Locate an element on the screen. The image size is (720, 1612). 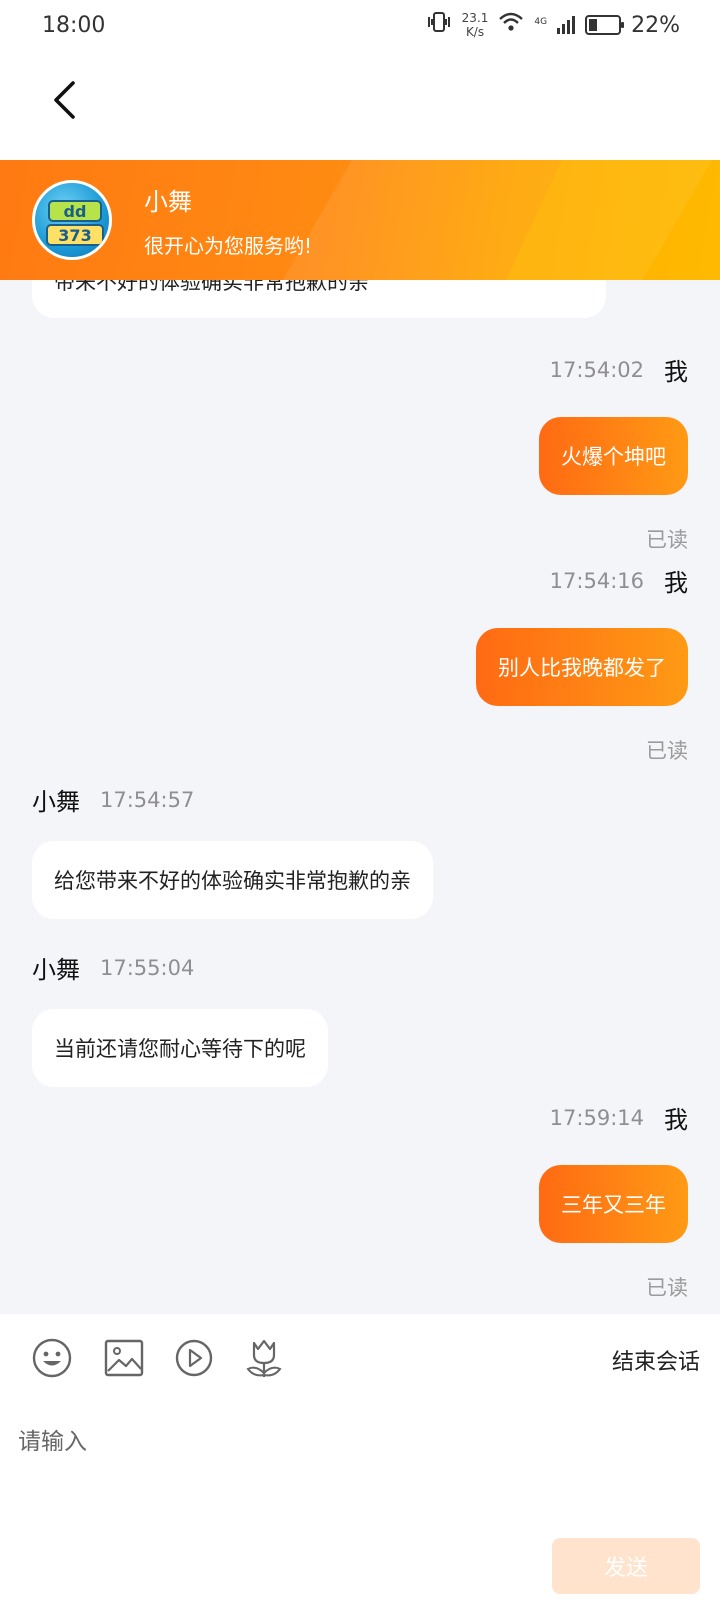
message-meta: 小舞 17:54:57 is located at coordinates (113, 799).